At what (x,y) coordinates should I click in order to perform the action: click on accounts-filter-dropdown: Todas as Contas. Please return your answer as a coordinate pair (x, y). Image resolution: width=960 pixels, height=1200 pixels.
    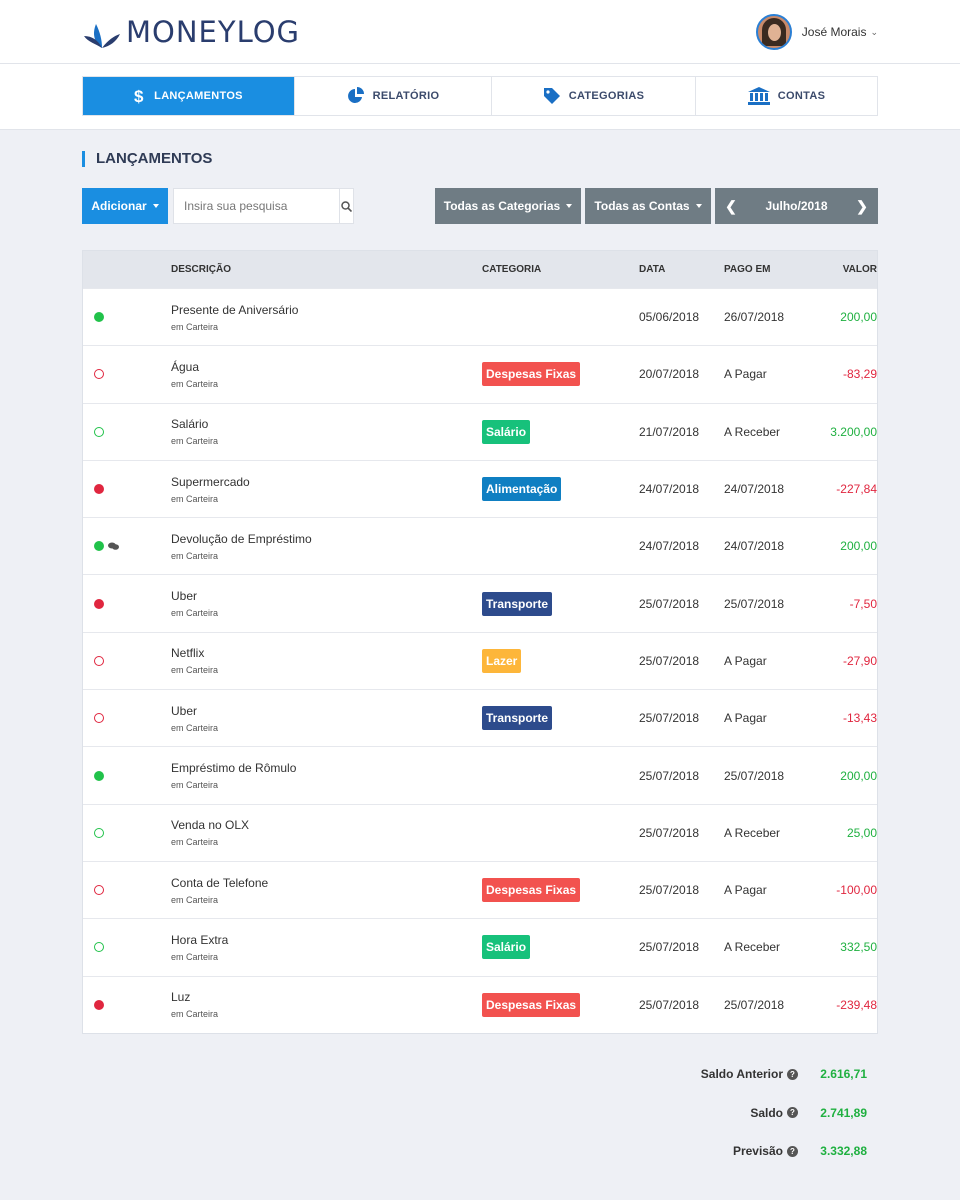
    Looking at the image, I should click on (648, 206).